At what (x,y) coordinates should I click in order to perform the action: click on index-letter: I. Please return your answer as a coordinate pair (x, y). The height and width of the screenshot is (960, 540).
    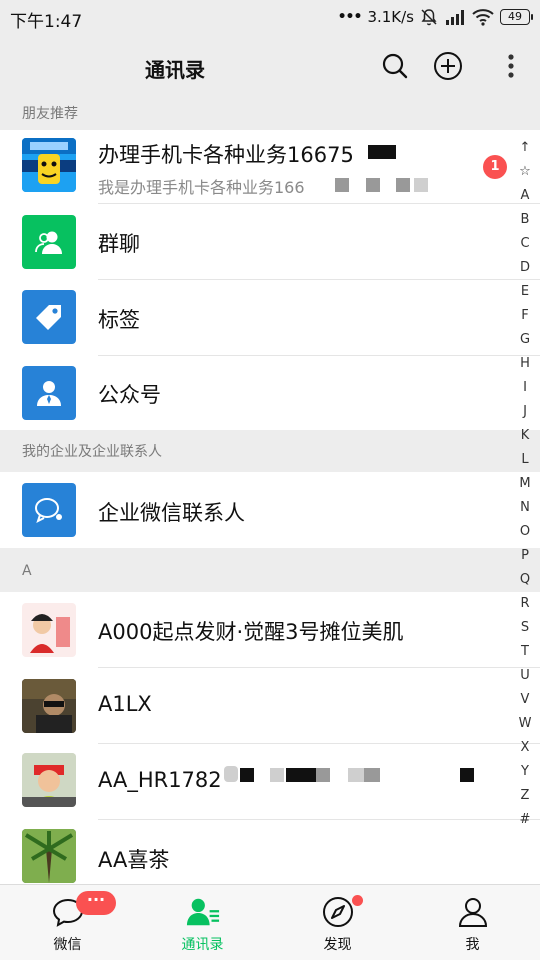
    Looking at the image, I should click on (525, 387).